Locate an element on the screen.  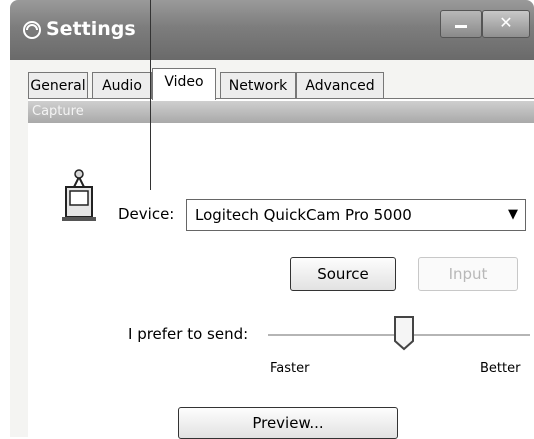
tab-advanced: Advanced is located at coordinates (340, 85).